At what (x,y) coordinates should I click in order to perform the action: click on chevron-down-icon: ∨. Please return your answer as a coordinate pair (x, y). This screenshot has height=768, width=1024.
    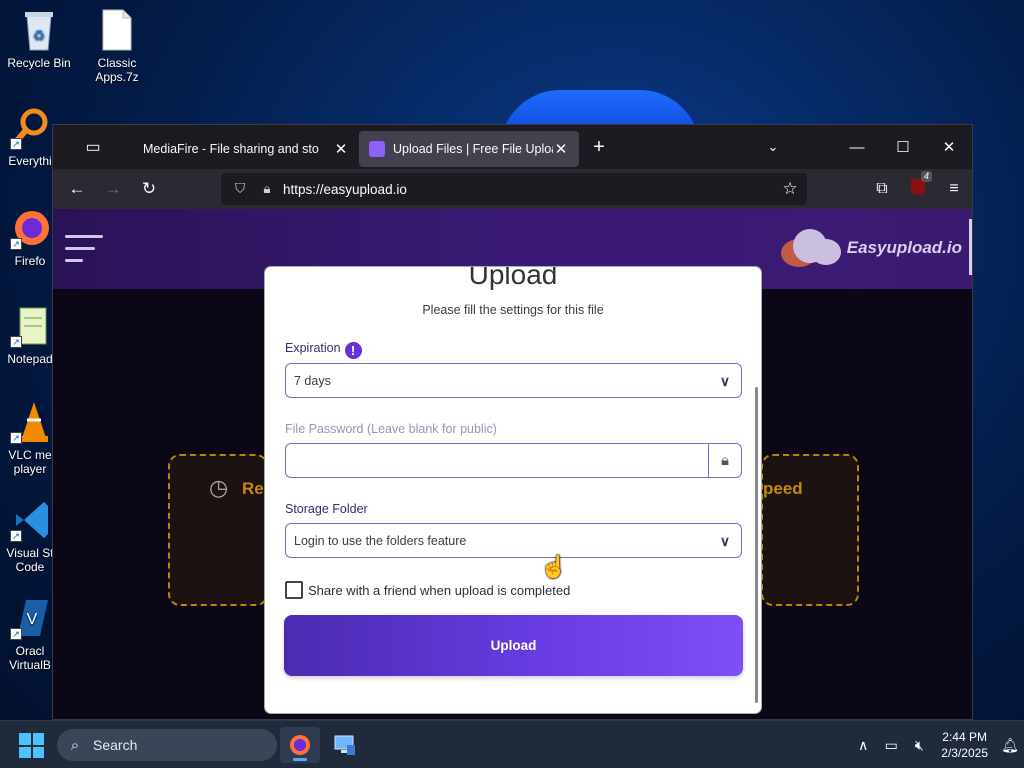
    Looking at the image, I should click on (725, 540).